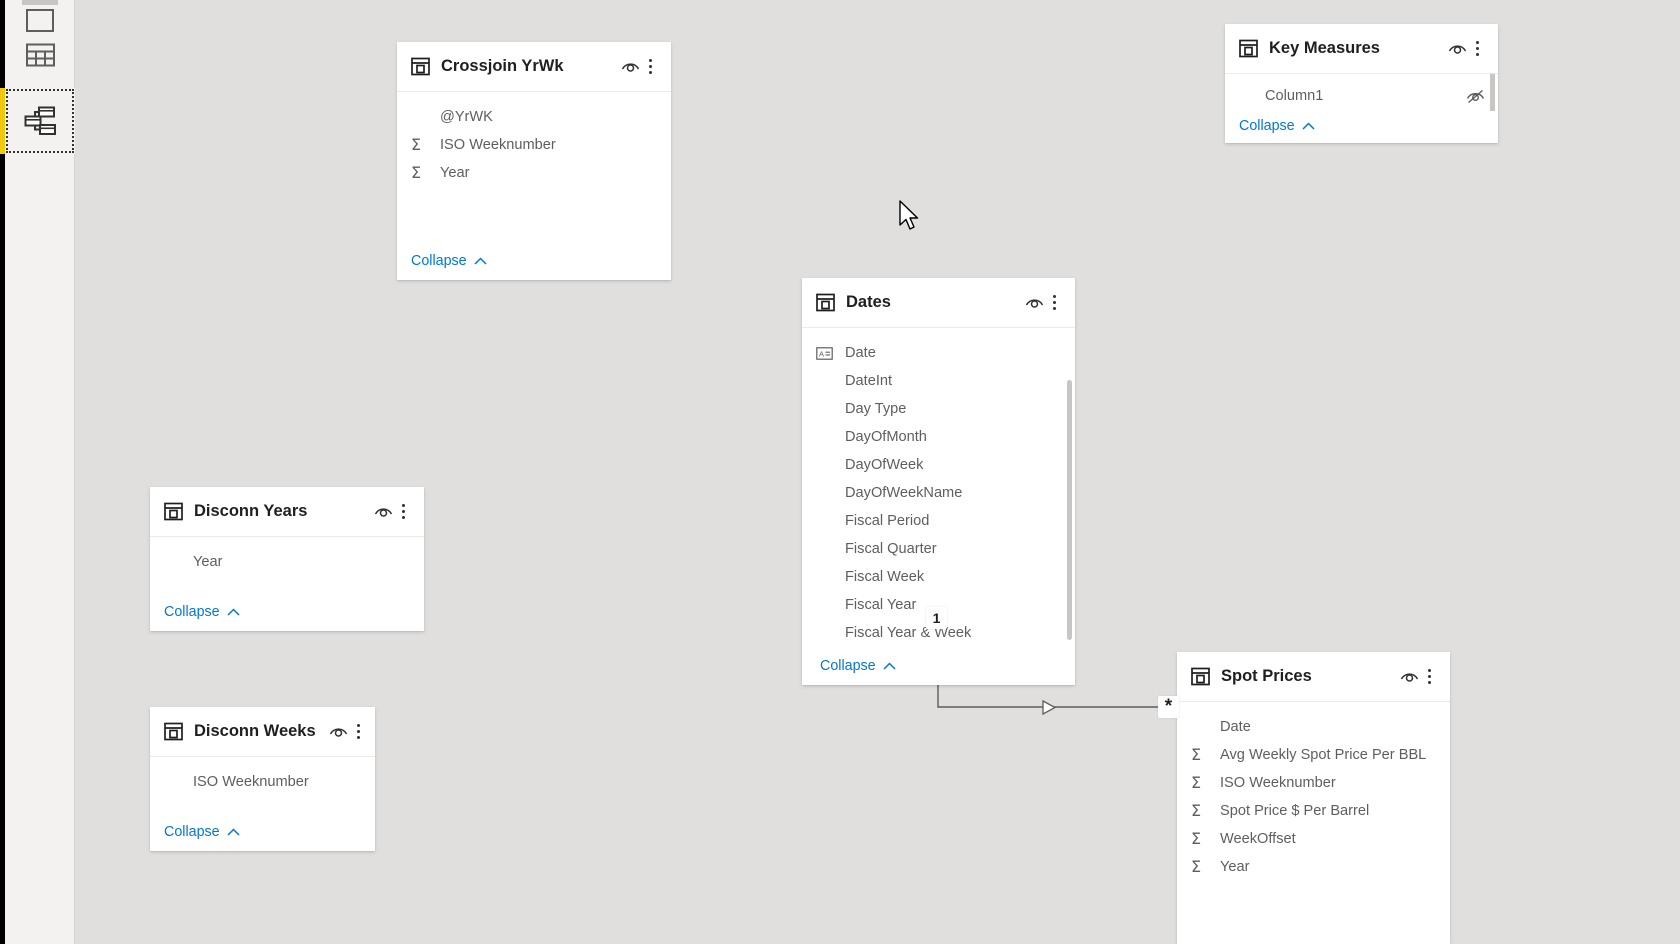  I want to click on card-title: Disconn Weeks, so click(255, 731).